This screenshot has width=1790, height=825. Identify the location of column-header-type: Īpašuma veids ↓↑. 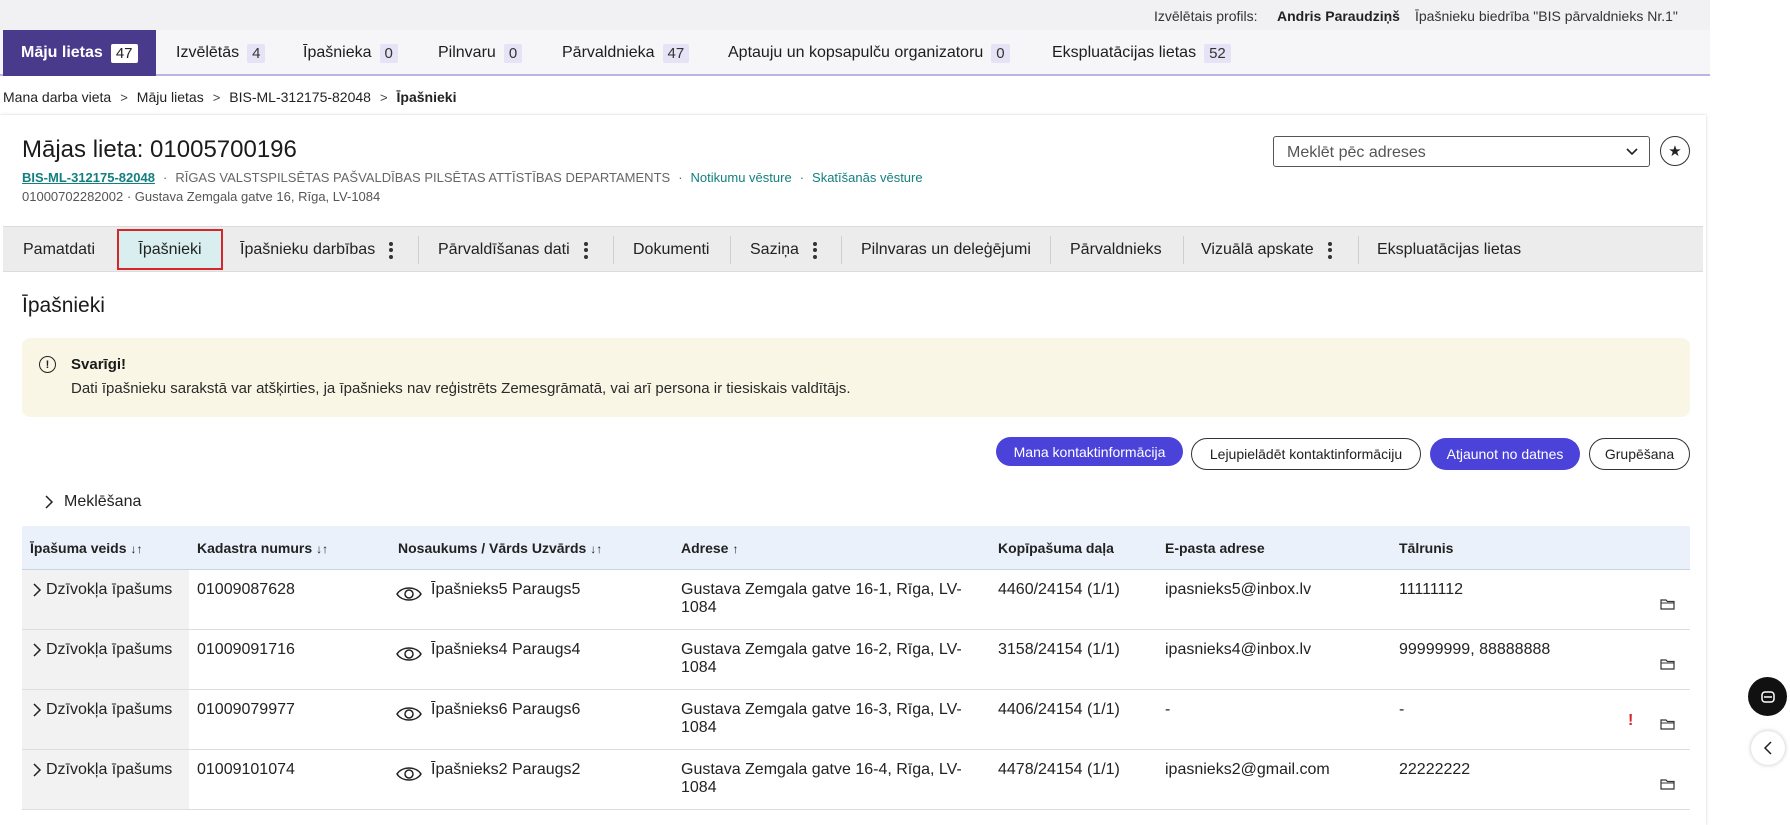
(86, 548).